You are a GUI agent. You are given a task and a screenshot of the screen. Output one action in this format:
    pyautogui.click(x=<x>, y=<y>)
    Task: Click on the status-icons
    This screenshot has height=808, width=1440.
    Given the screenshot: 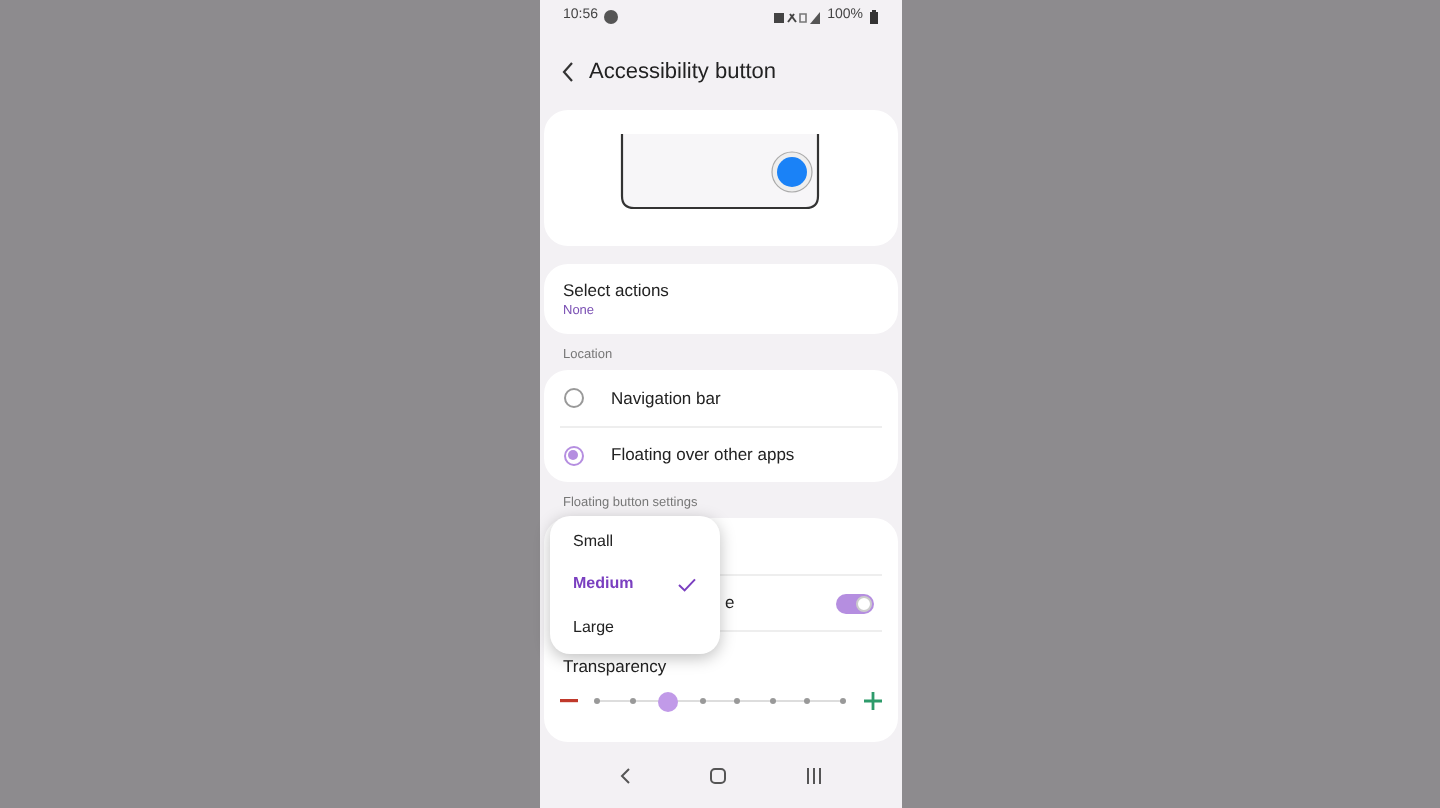 What is the action you would take?
    pyautogui.click(x=797, y=17)
    